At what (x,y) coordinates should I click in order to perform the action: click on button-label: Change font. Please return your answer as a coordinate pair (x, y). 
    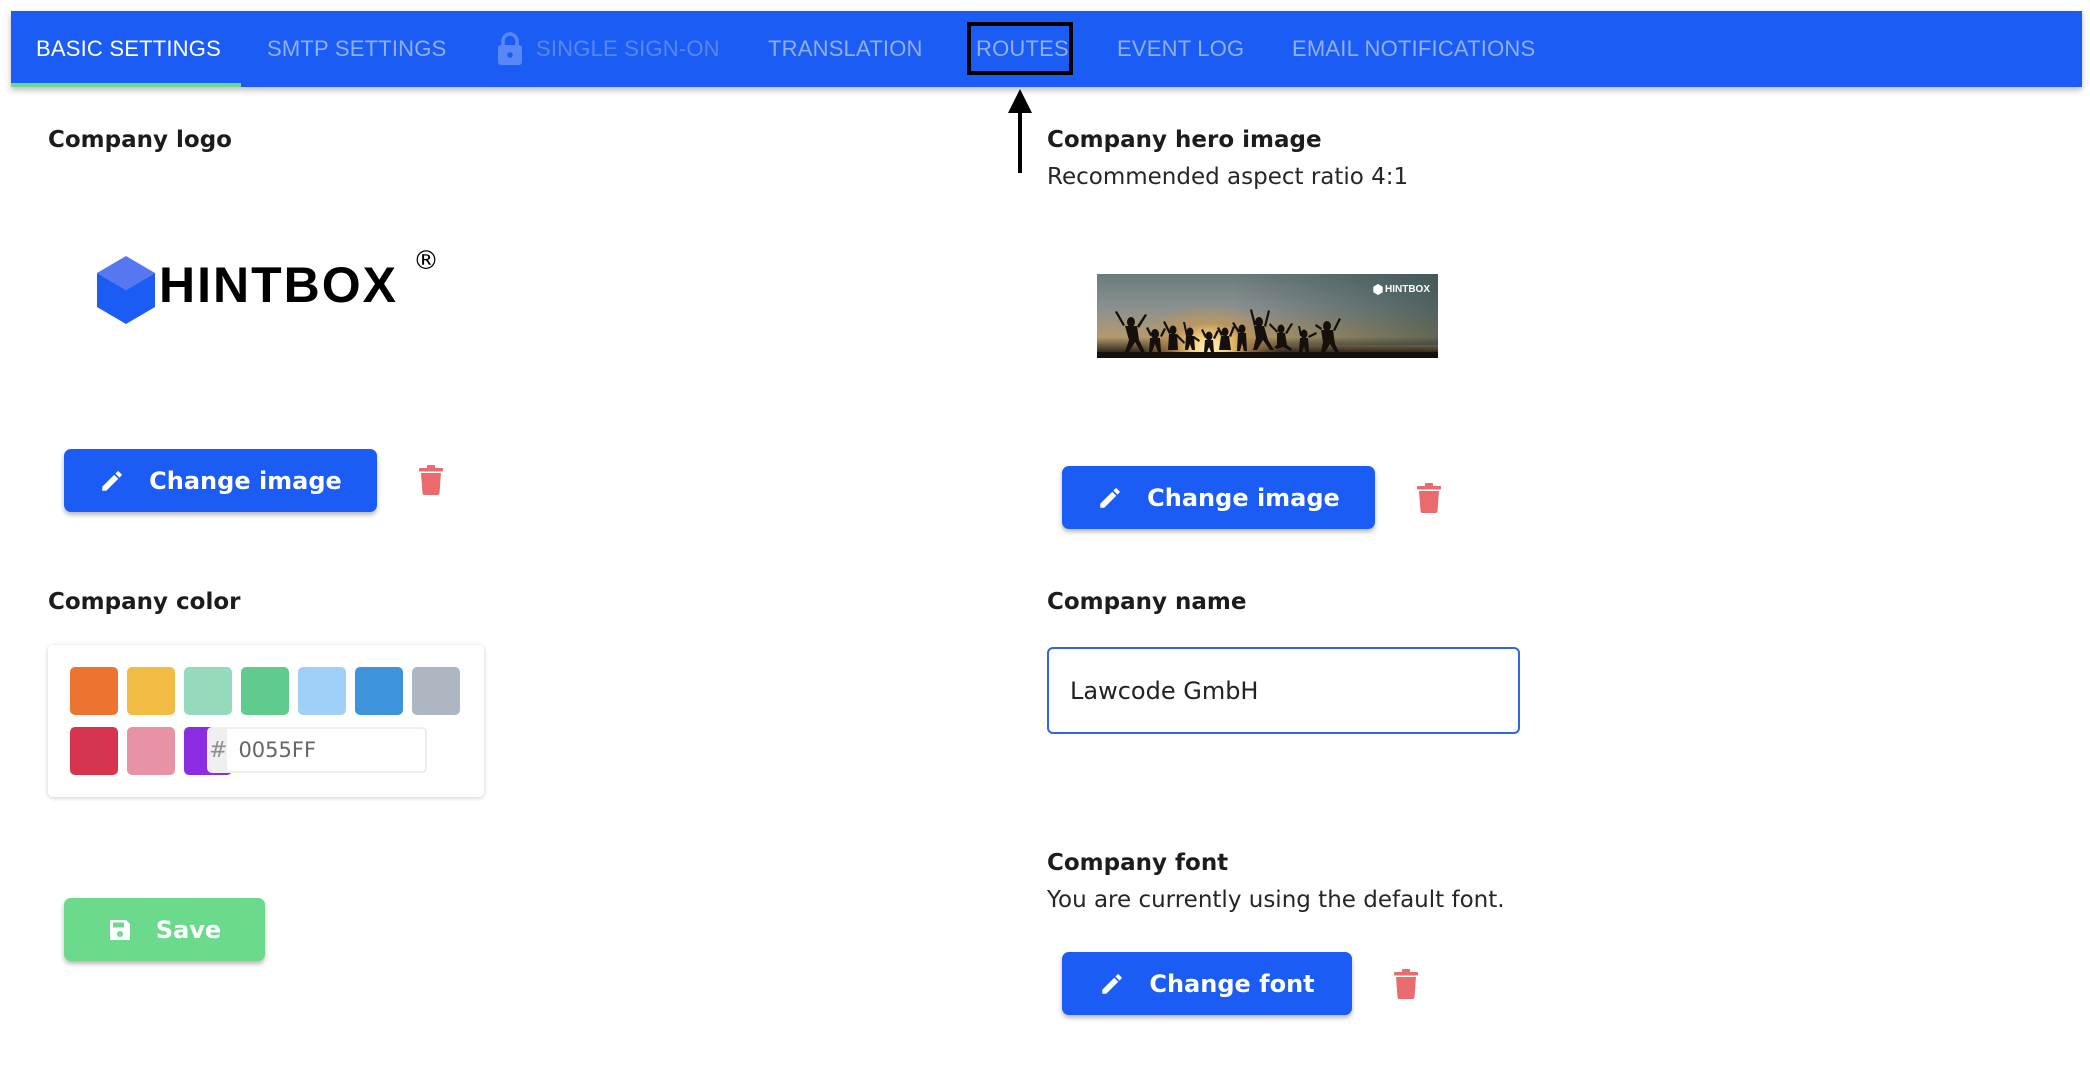
    Looking at the image, I should click on (1232, 983).